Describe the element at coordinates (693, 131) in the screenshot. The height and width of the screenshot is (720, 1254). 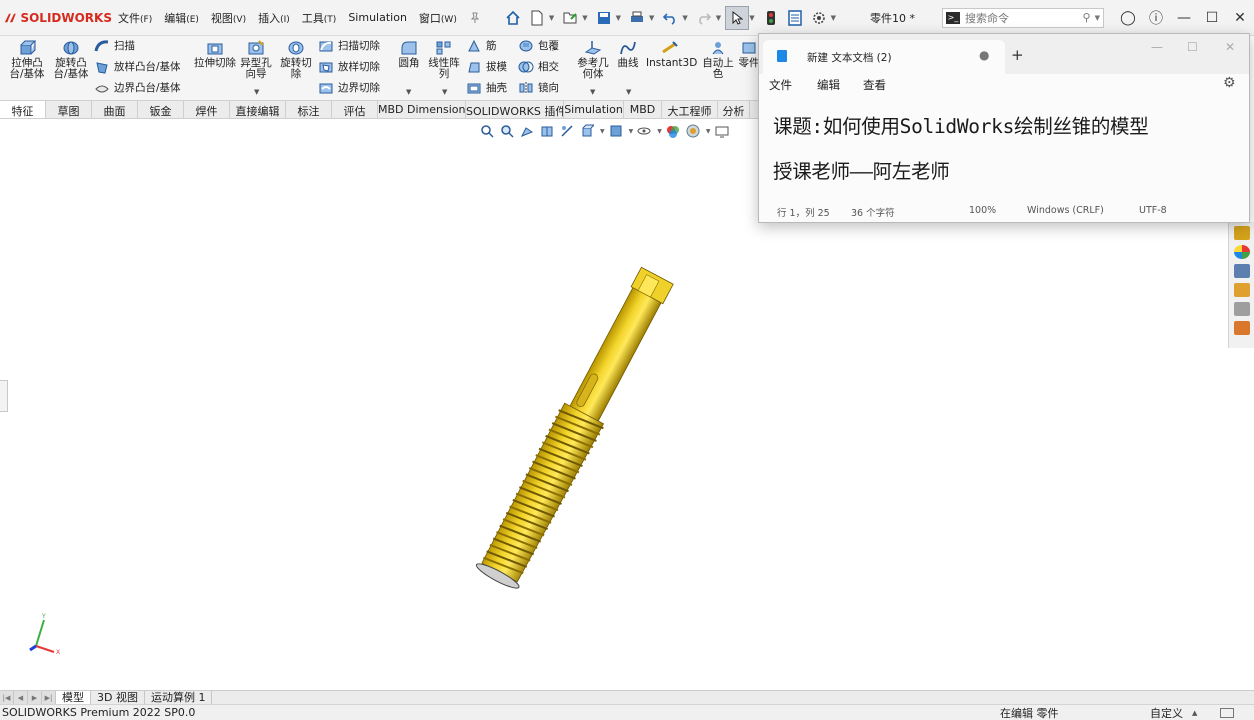
I see `apply-scene-icon` at that location.